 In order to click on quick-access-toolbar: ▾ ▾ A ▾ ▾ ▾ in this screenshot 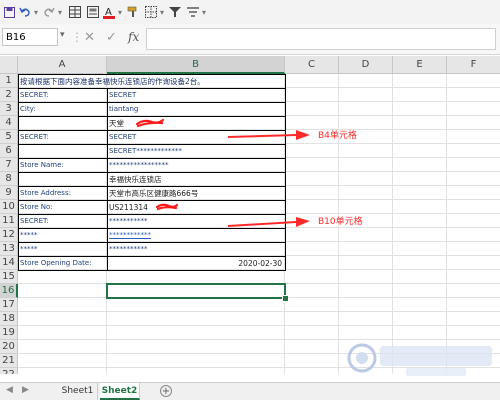, I will do `click(250, 12)`.